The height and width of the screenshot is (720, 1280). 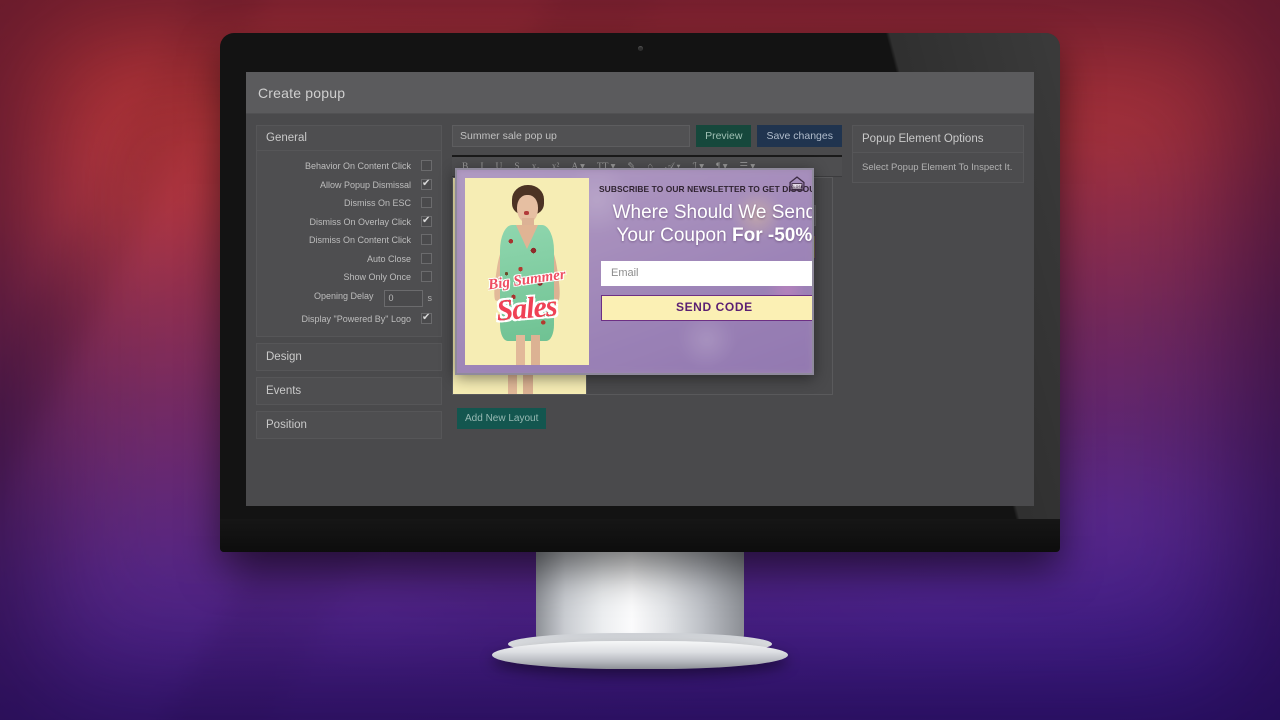 I want to click on editor-toolbar-row: Summer sale pop up Preview Save changes, so click(x=647, y=136).